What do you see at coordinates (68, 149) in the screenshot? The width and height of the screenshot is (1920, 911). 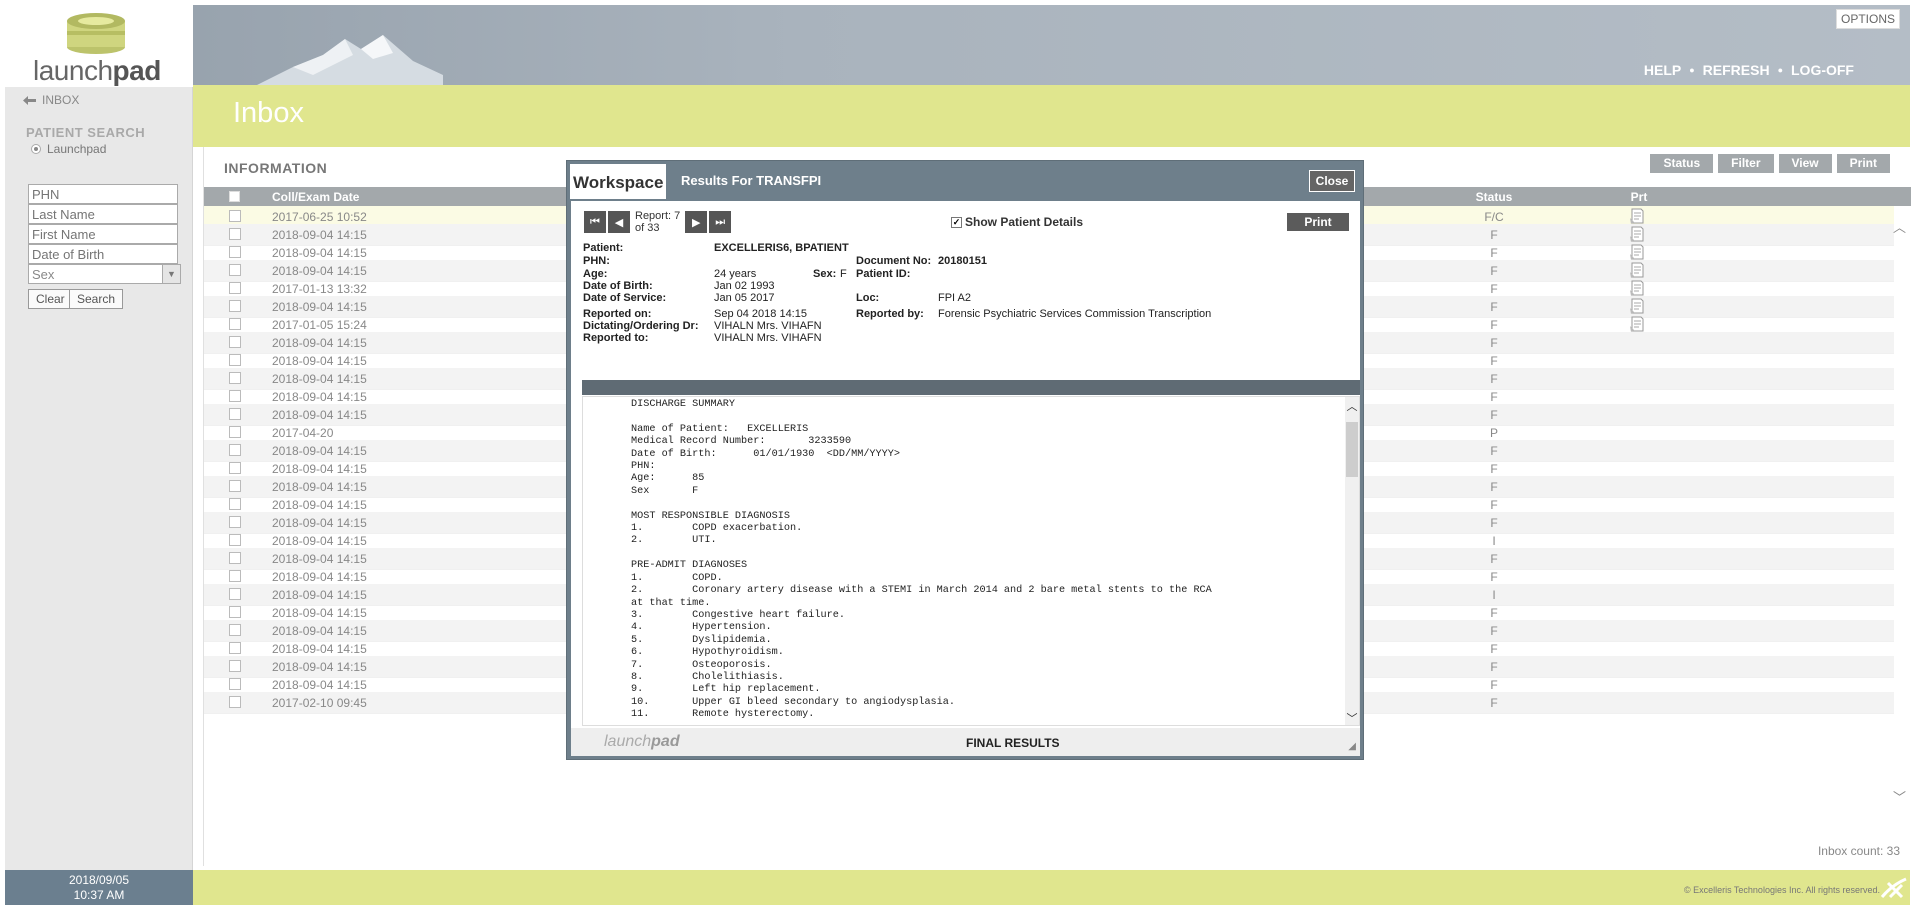 I see `launchpad-radio: Launchpad` at bounding box center [68, 149].